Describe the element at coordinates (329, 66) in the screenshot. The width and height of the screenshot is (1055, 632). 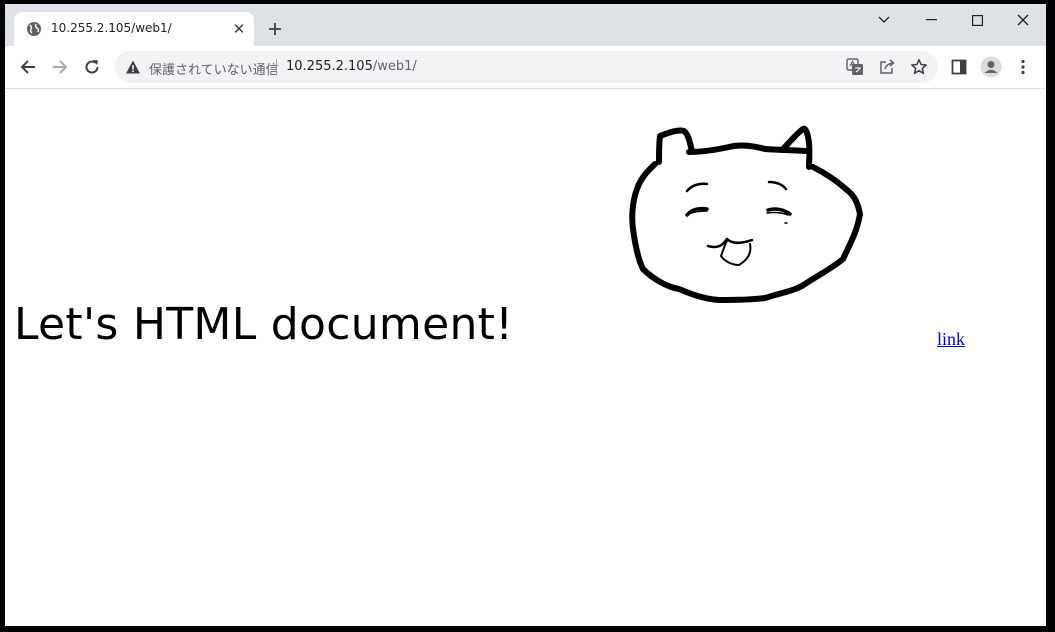
I see `url-host: 10.255.2.105` at that location.